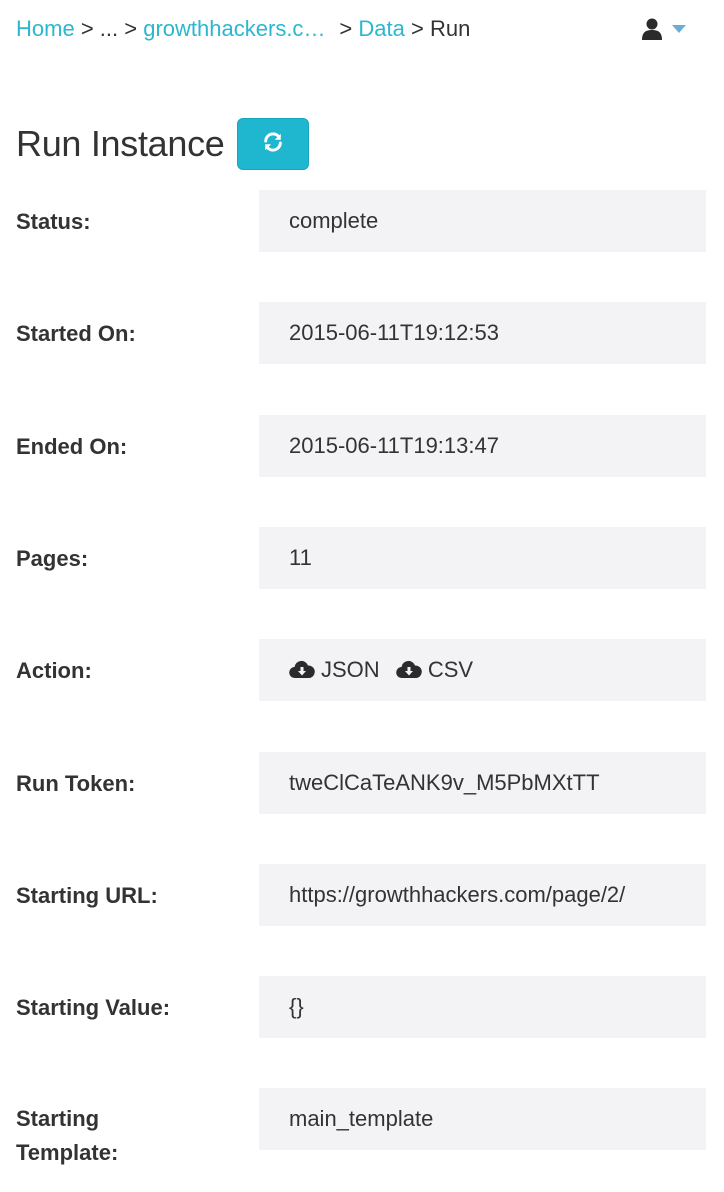 Image resolution: width=724 pixels, height=1192 pixels. I want to click on field-value: 11, so click(482, 558).